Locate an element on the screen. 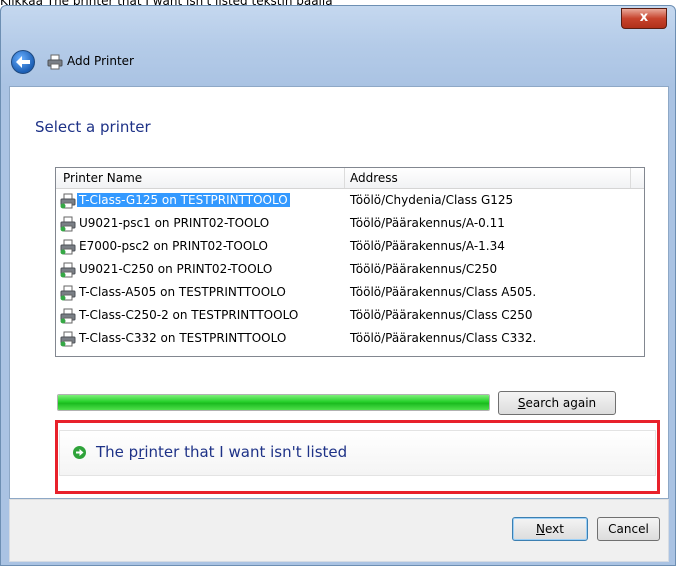 Image resolution: width=676 pixels, height=566 pixels. printer-address: Töölö/Päärakennus/Class C250 is located at coordinates (441, 315).